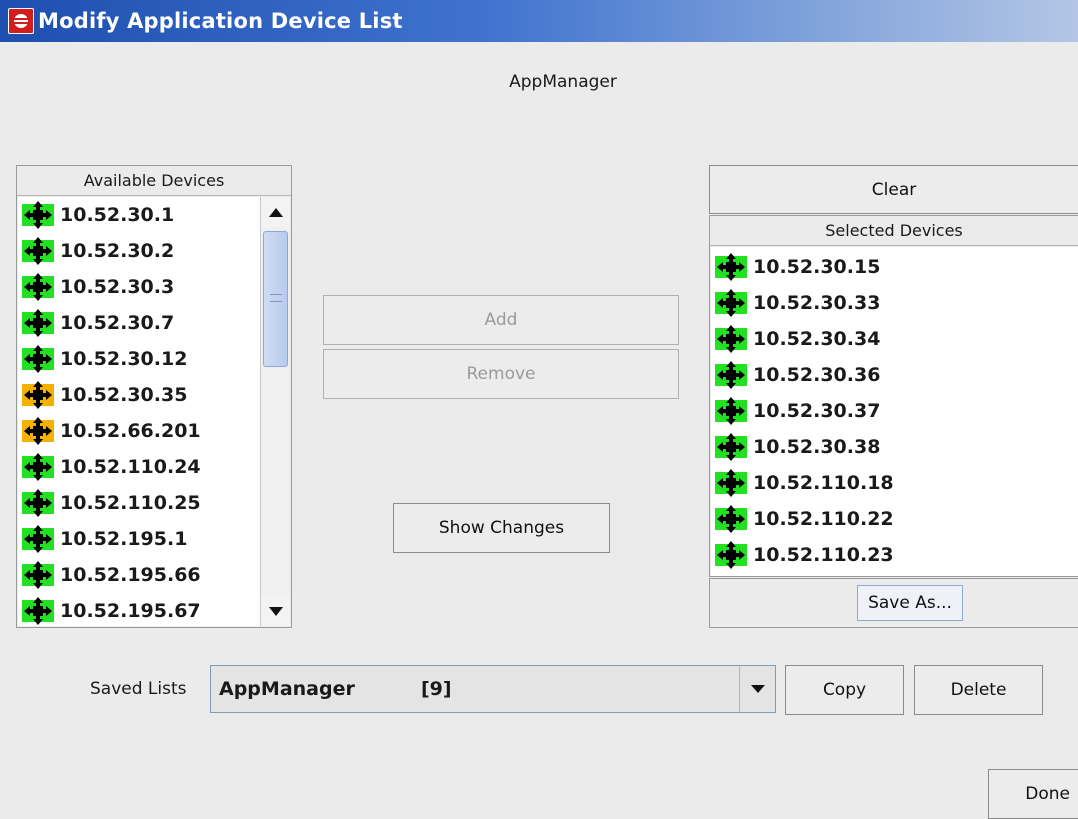 The width and height of the screenshot is (1078, 819). I want to click on device-list-item: 10.52.110.22, so click(891, 519).